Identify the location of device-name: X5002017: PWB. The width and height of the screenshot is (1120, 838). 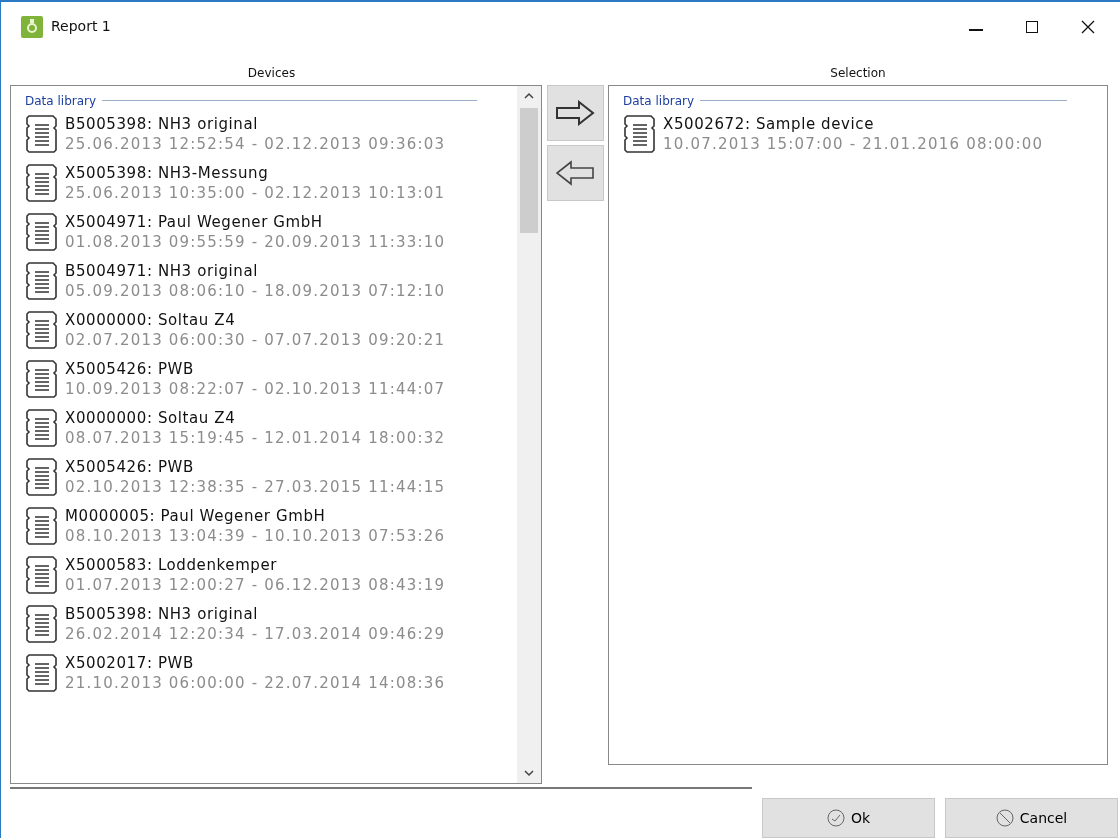
(130, 662).